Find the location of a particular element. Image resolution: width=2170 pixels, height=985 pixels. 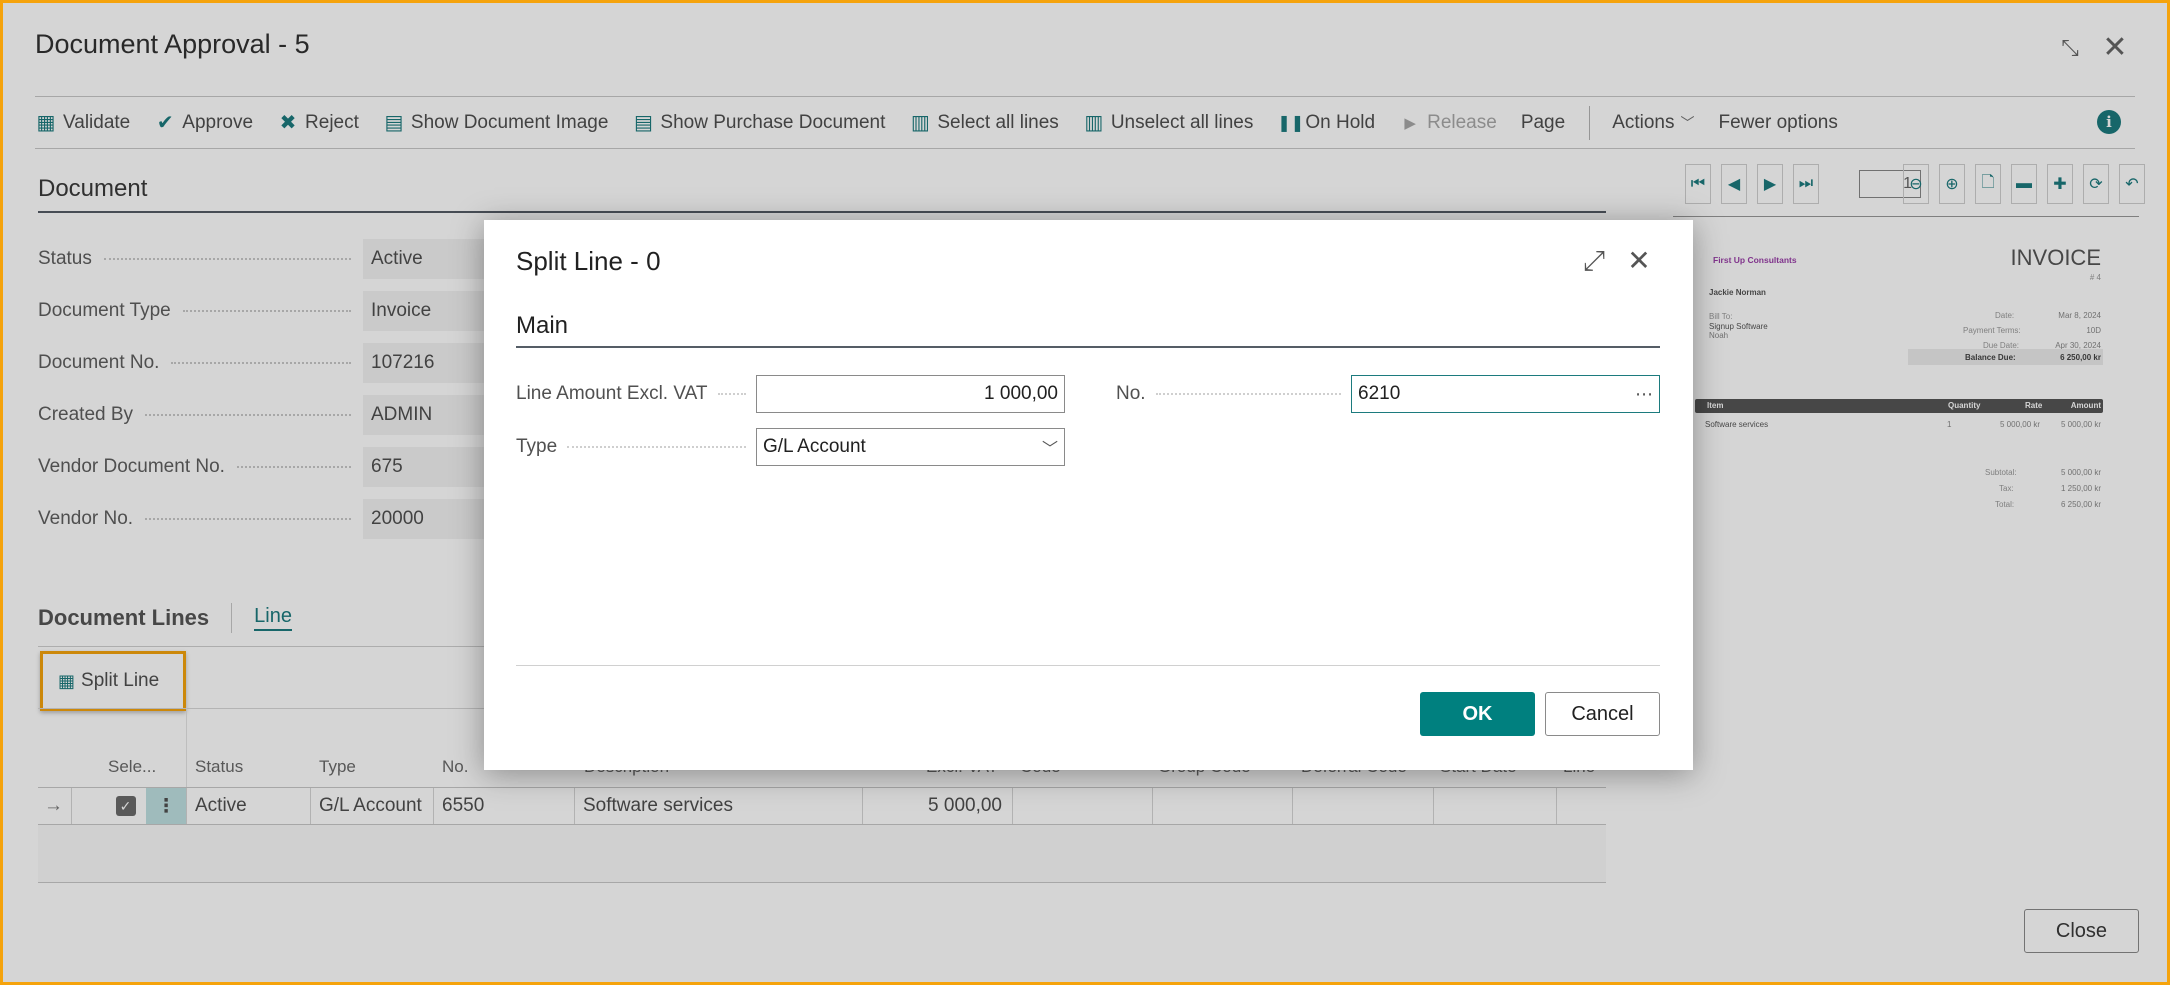

bill-to-name: Signup Software is located at coordinates (1738, 326).